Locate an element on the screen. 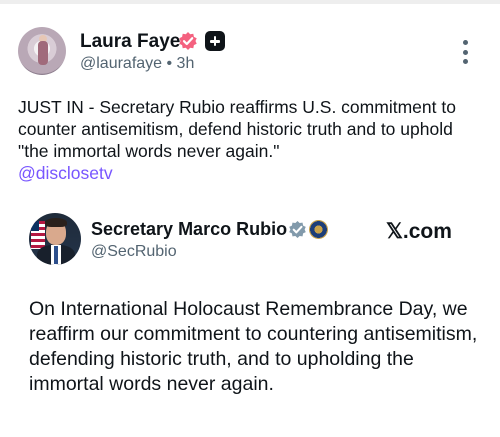 This screenshot has height=437, width=500. author-avatar is located at coordinates (42, 51).